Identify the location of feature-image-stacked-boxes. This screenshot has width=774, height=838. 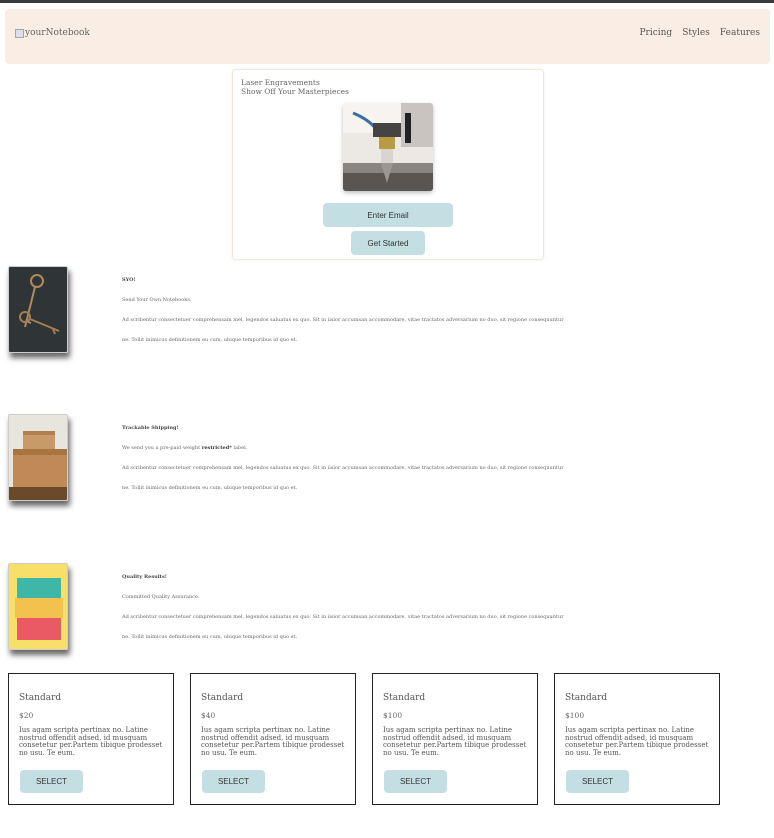
(38, 606).